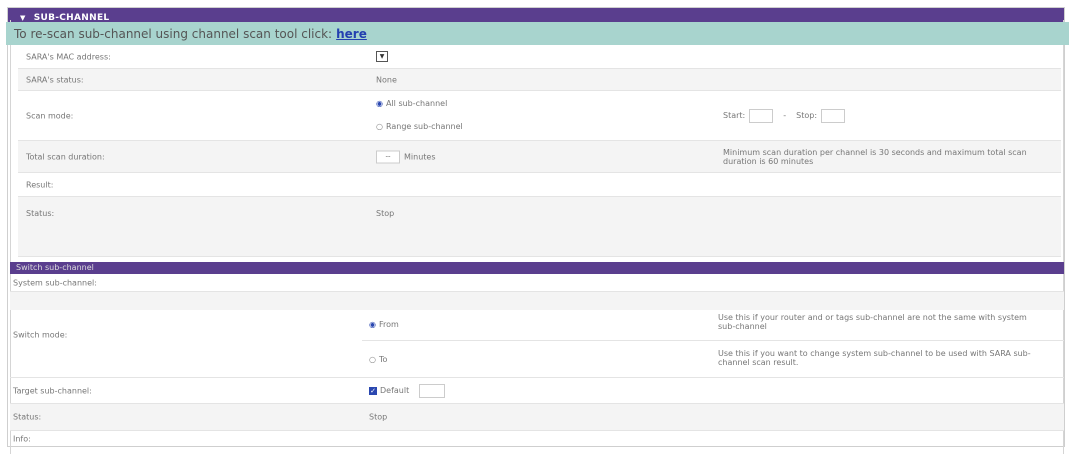  What do you see at coordinates (713, 340) in the screenshot?
I see `switch-mode-divider` at bounding box center [713, 340].